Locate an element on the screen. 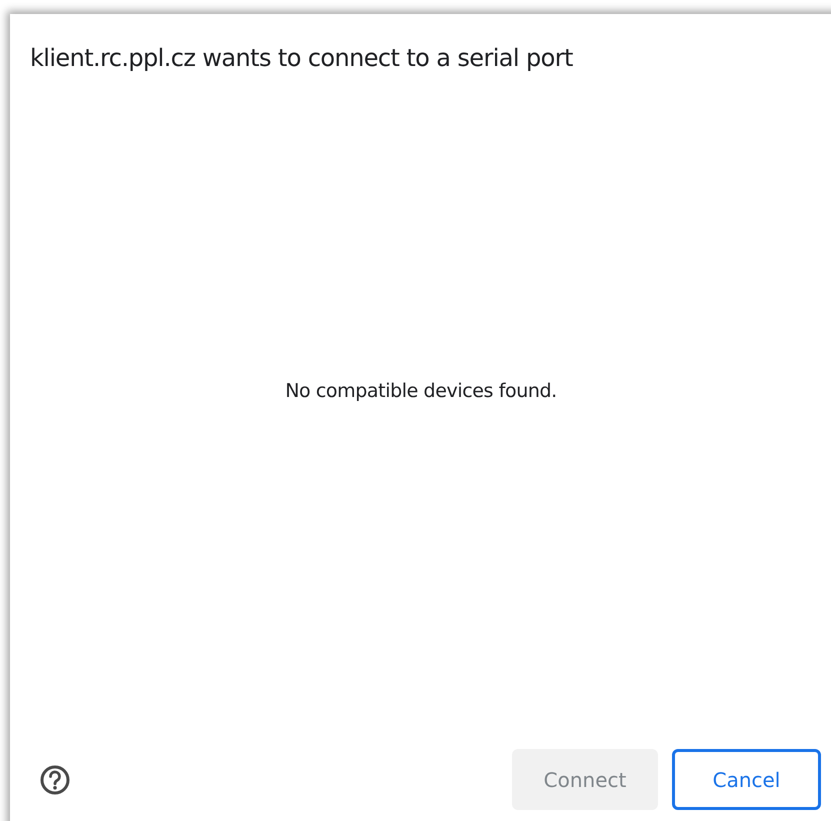 This screenshot has height=821, width=831. help-icon is located at coordinates (55, 780).